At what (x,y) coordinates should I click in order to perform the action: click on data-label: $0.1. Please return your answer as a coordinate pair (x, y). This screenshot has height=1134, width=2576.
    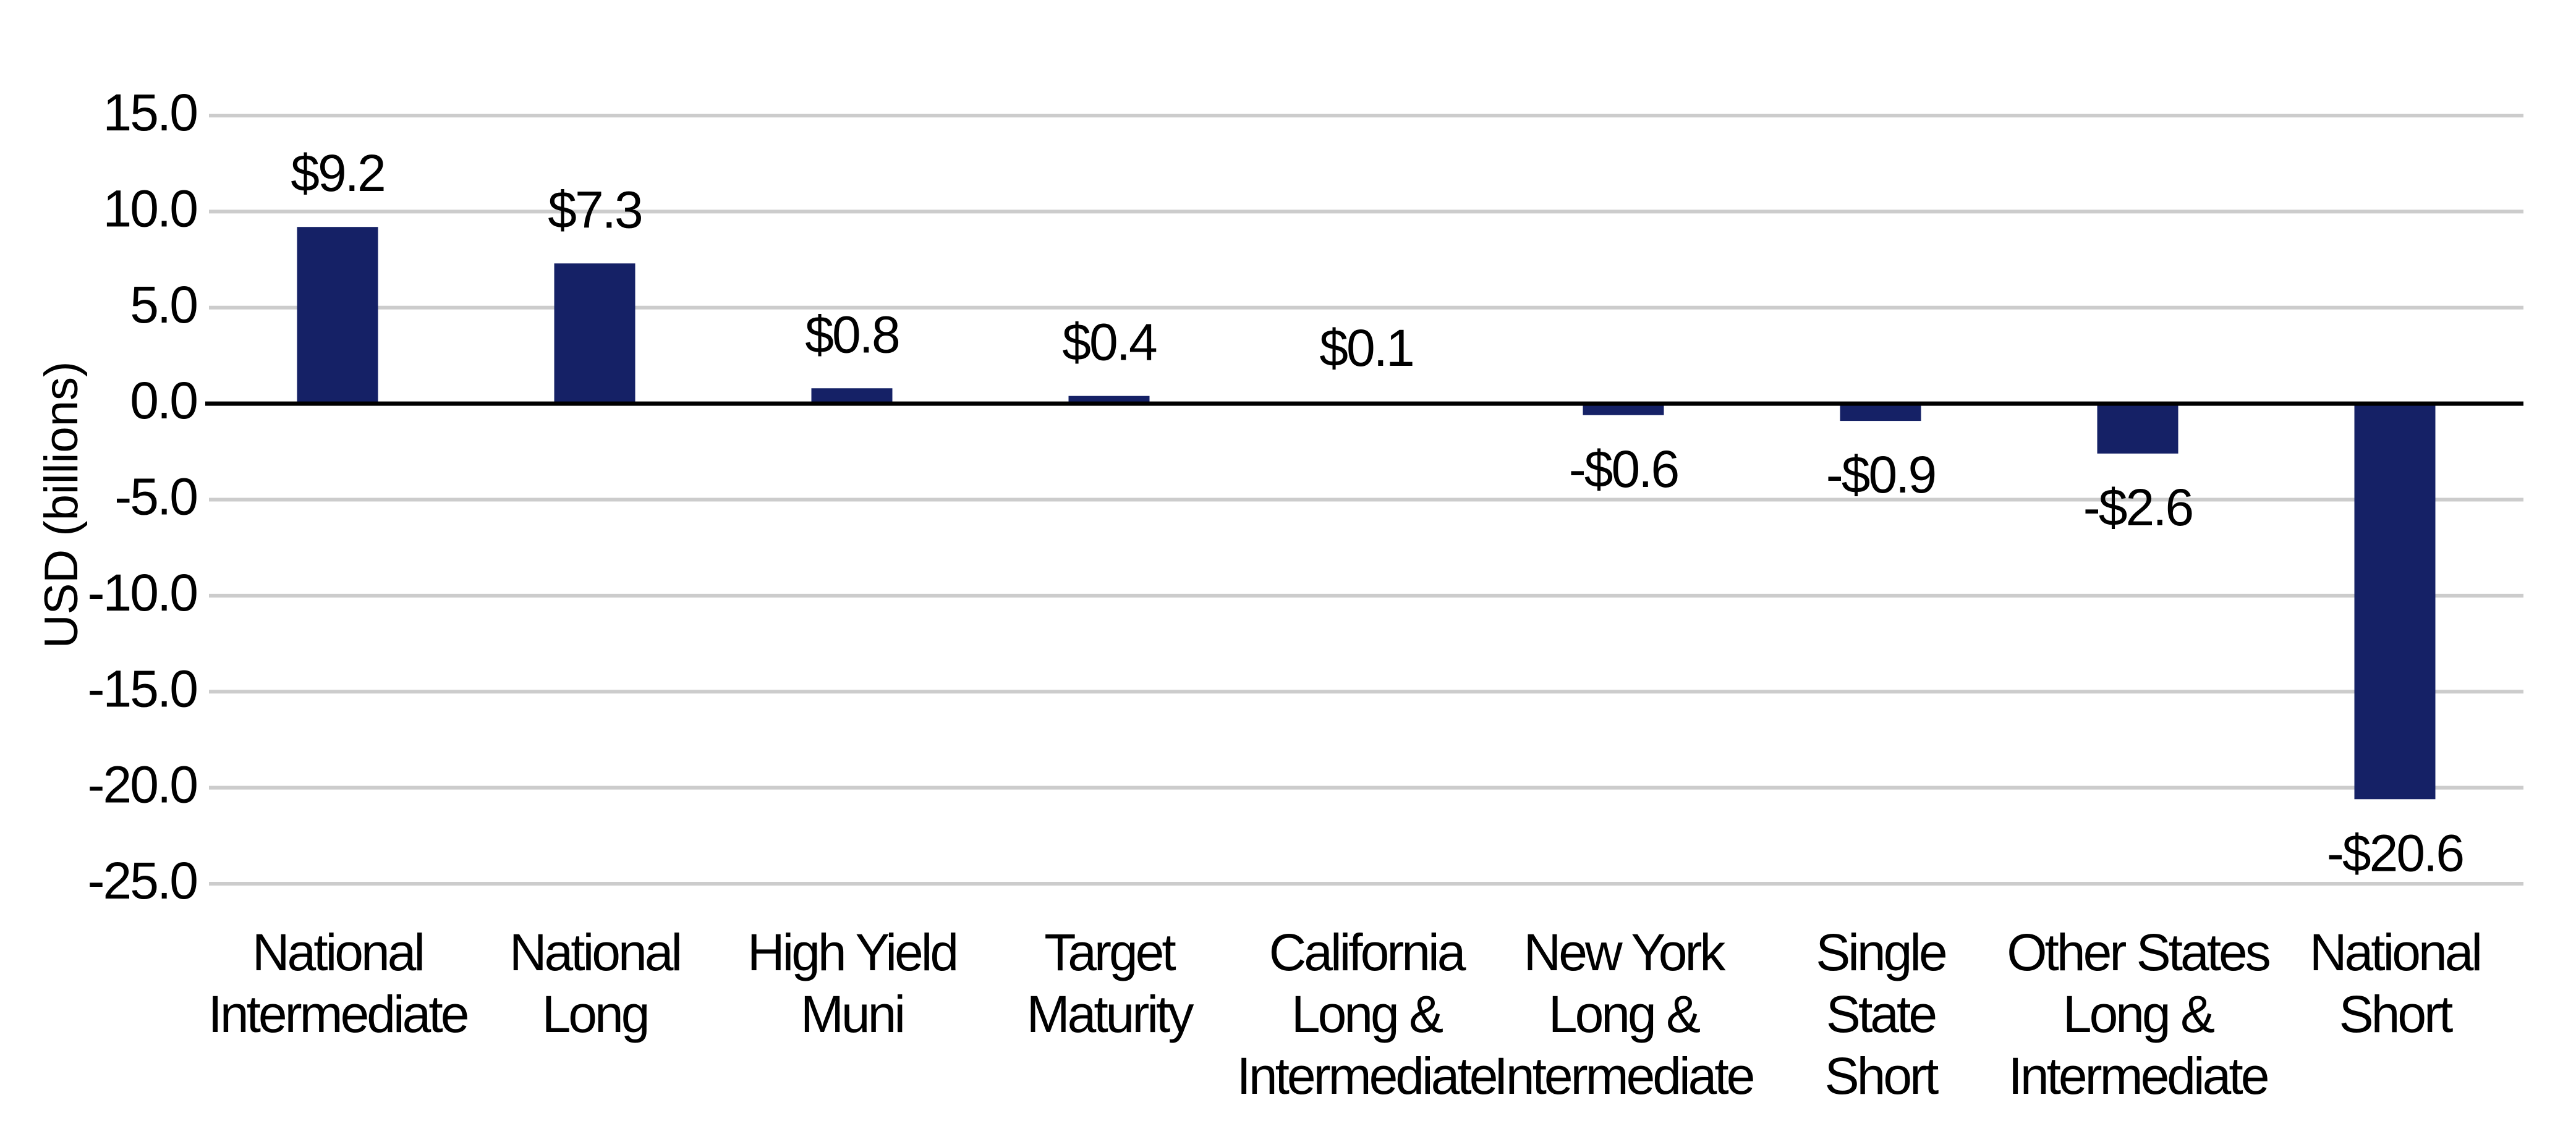
    Looking at the image, I should click on (1366, 348).